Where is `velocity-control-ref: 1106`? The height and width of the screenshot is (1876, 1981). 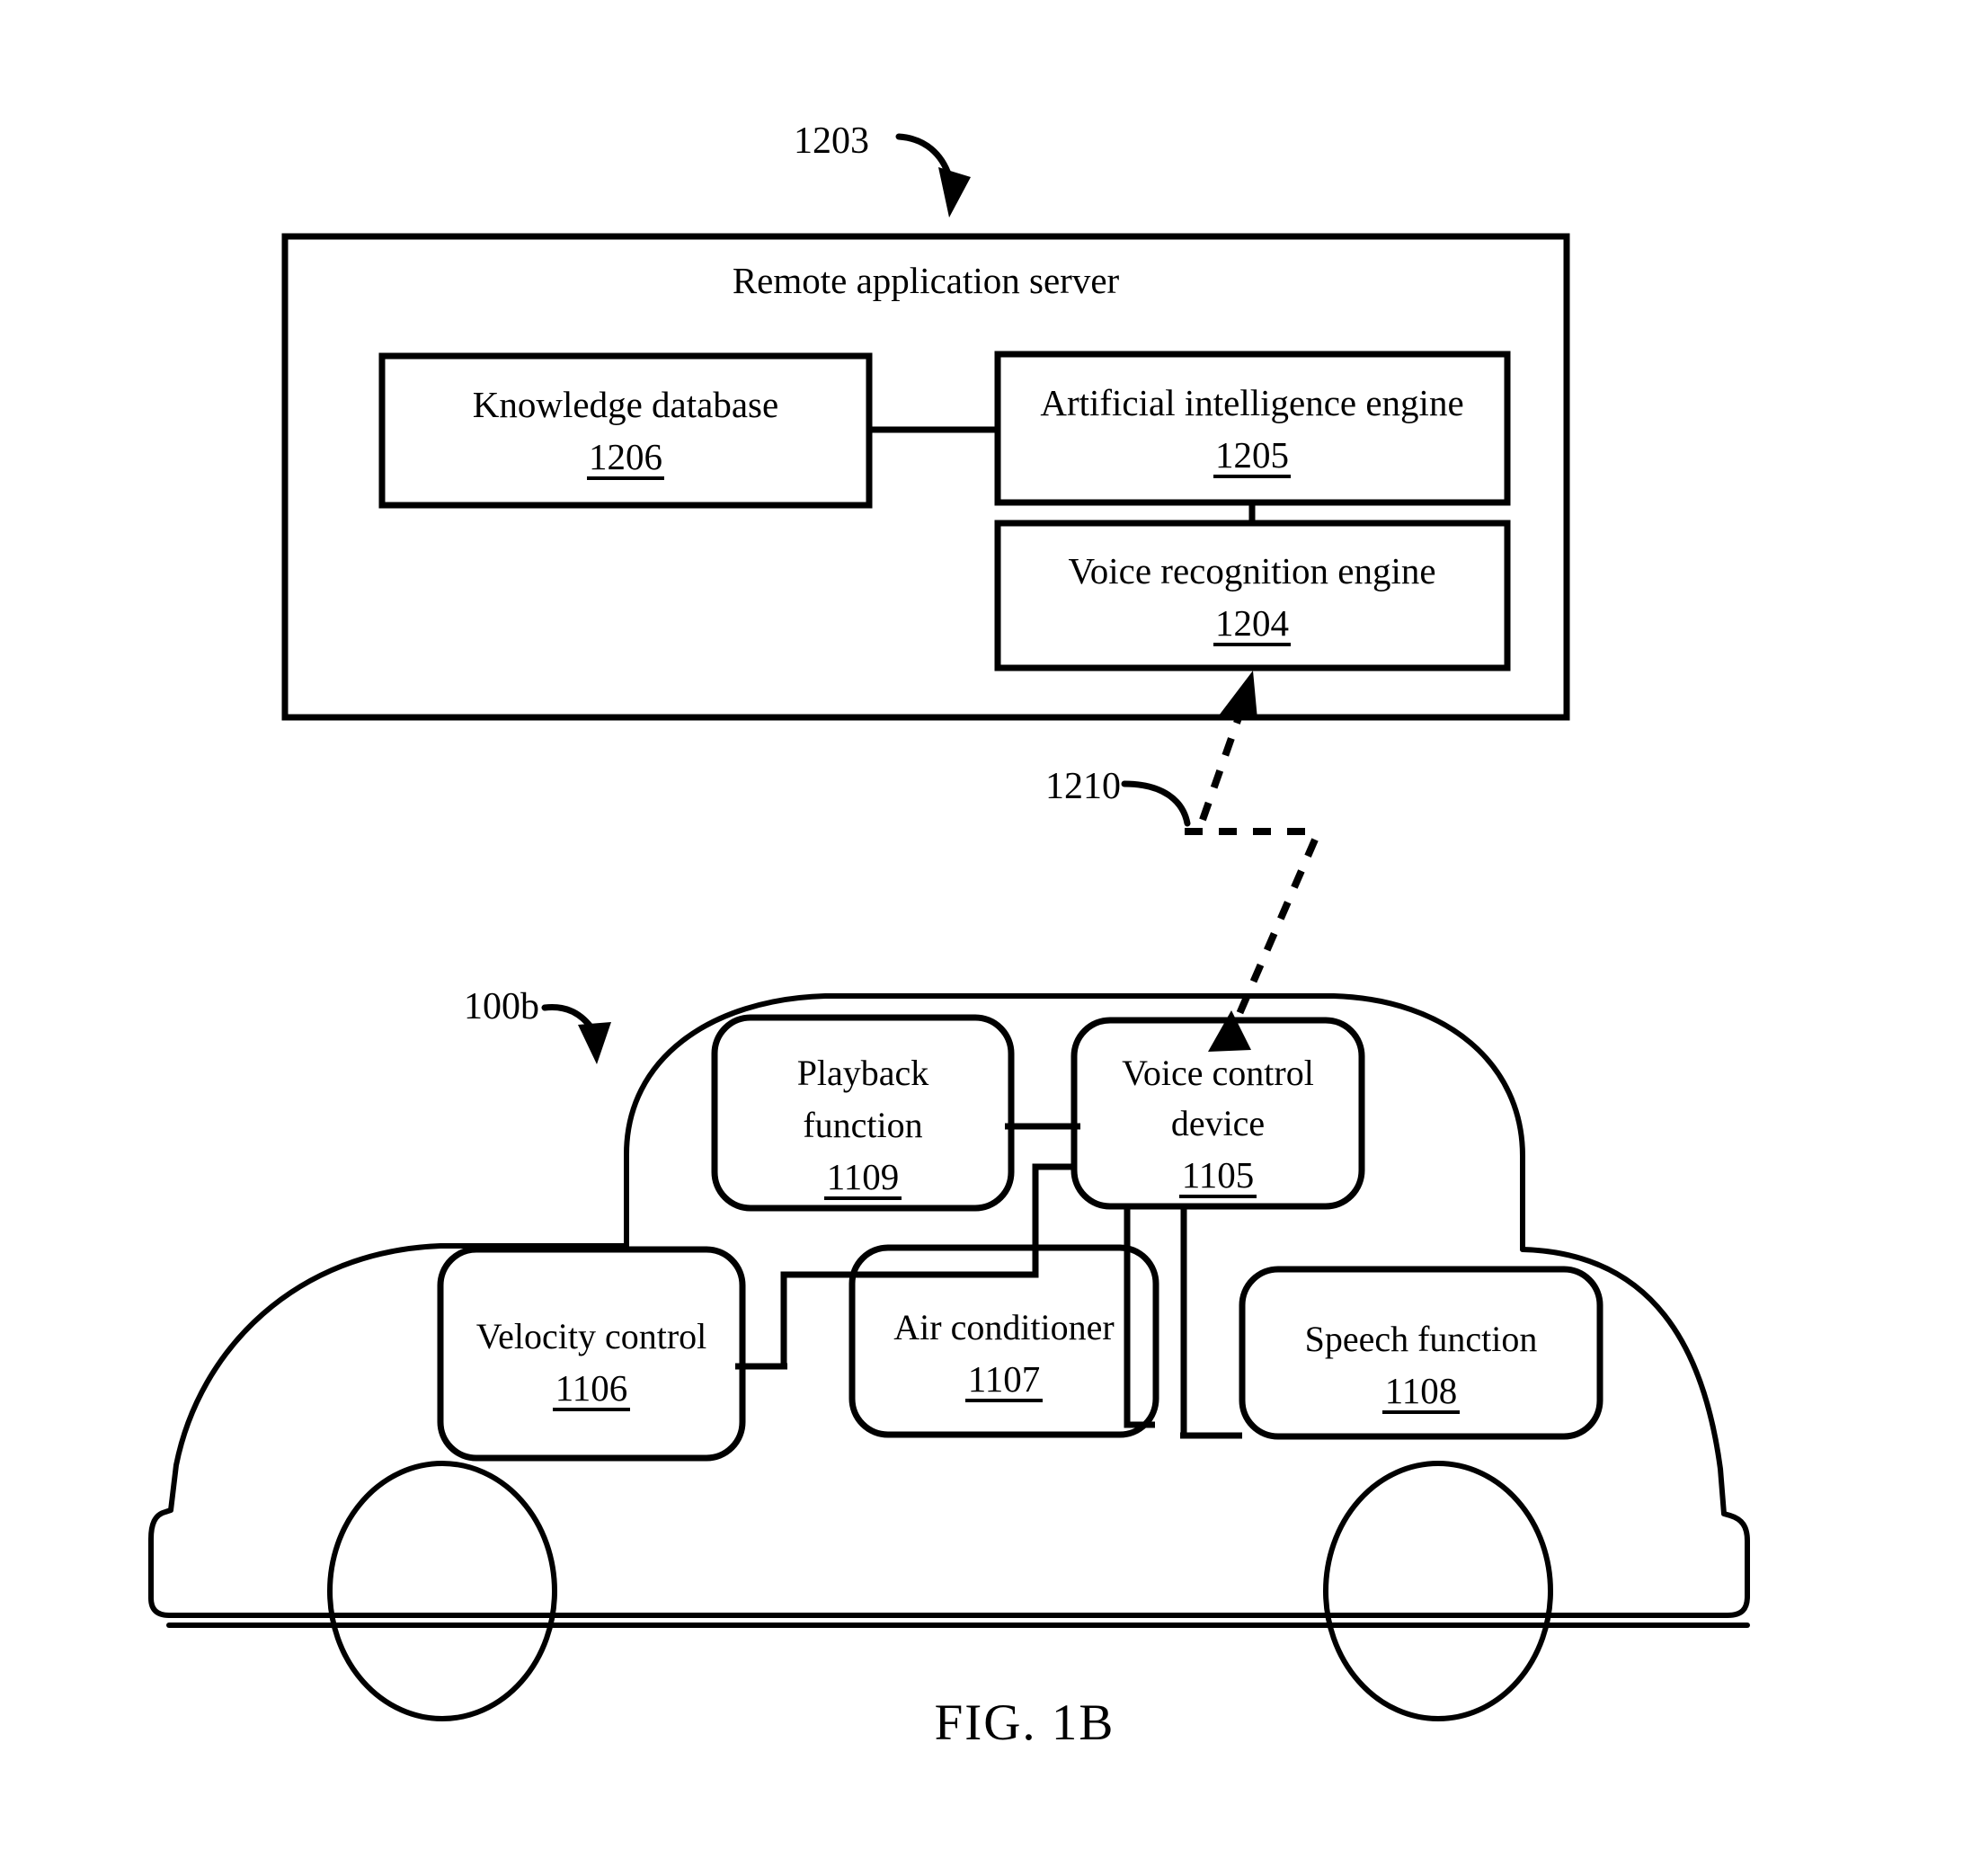 velocity-control-ref: 1106 is located at coordinates (591, 1388).